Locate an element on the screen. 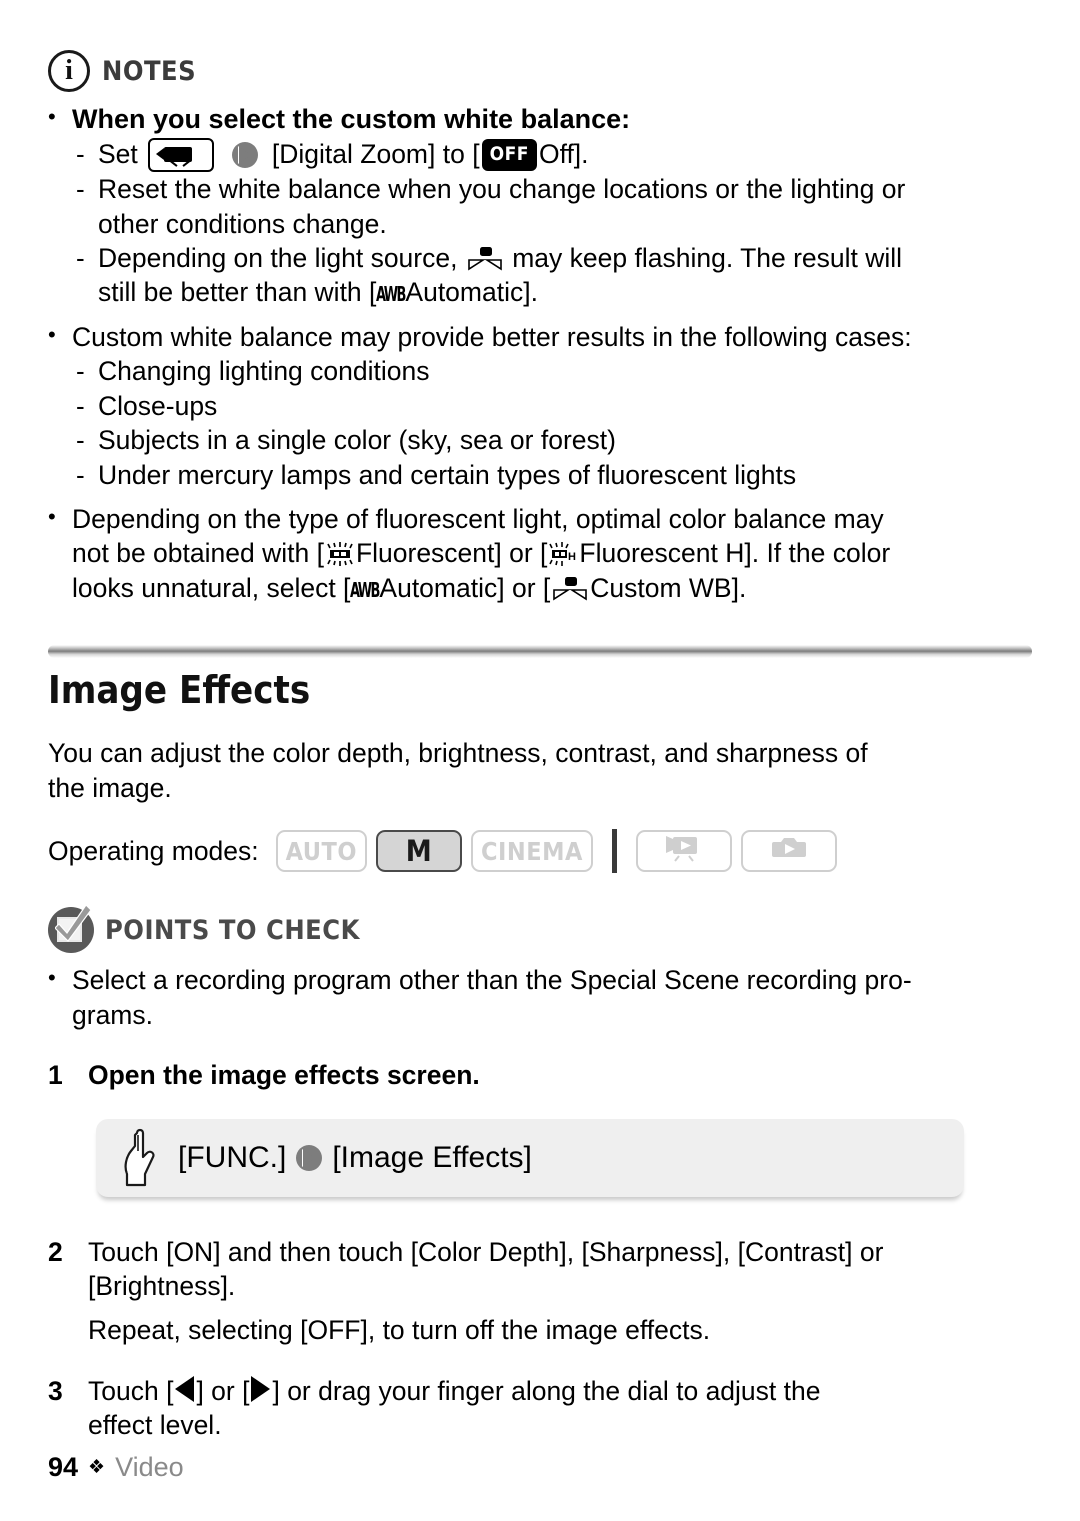 The height and width of the screenshot is (1521, 1080). camcorder-play-icon is located at coordinates (684, 851).